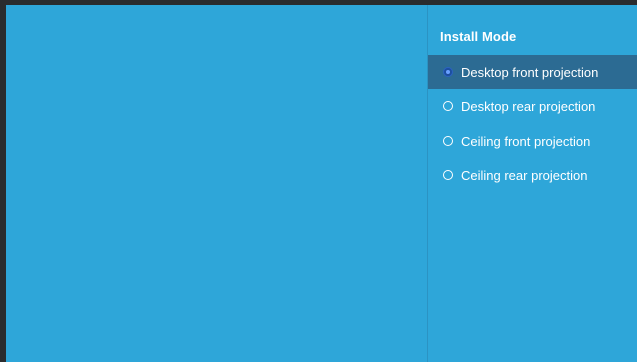 This screenshot has height=362, width=637. I want to click on panel-title: Install Mode, so click(478, 36).